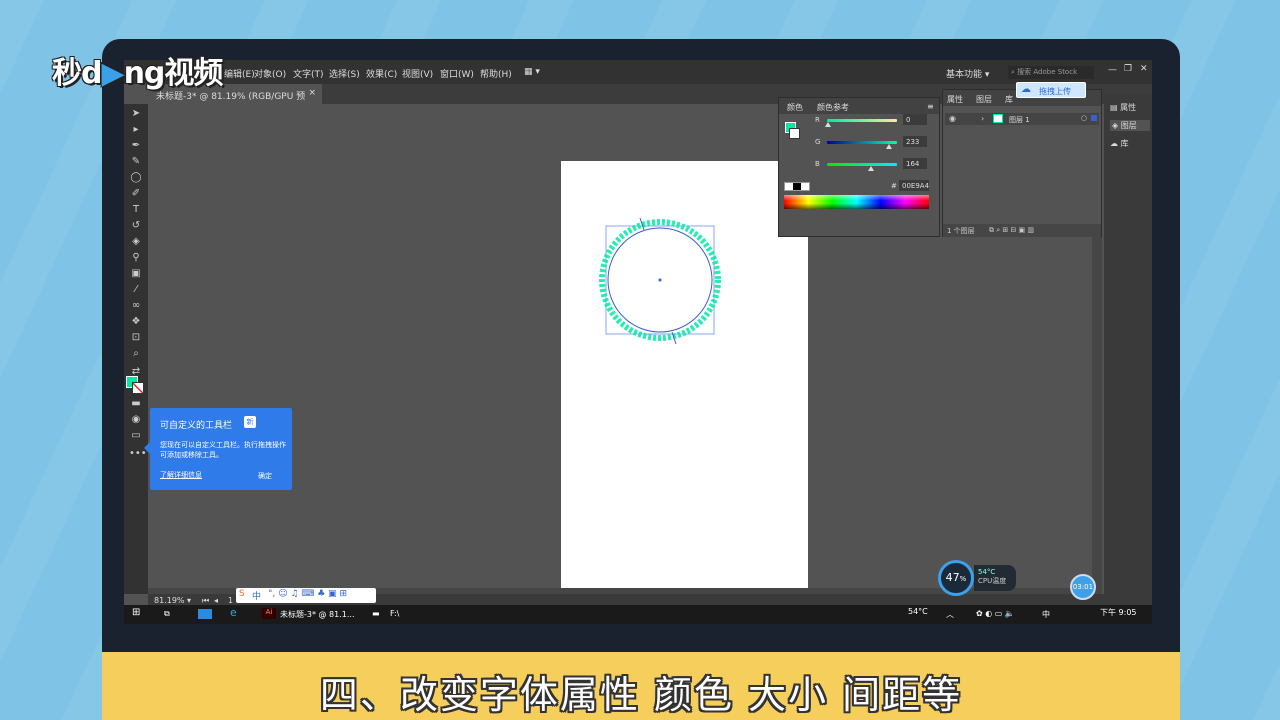 This screenshot has width=1280, height=720. Describe the element at coordinates (233, 612) in the screenshot. I see `edge-icon: e` at that location.